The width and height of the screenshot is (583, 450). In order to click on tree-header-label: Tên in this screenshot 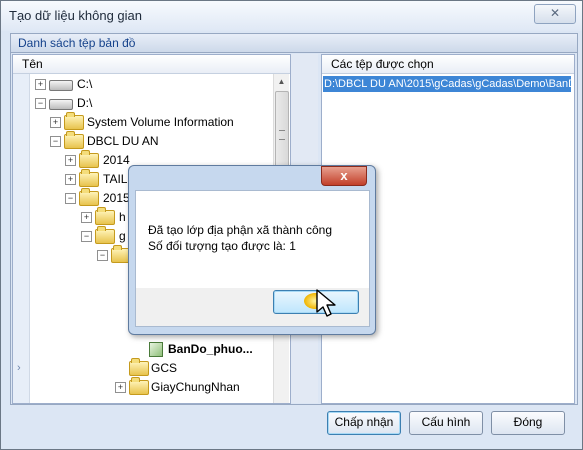, I will do `click(32, 64)`.